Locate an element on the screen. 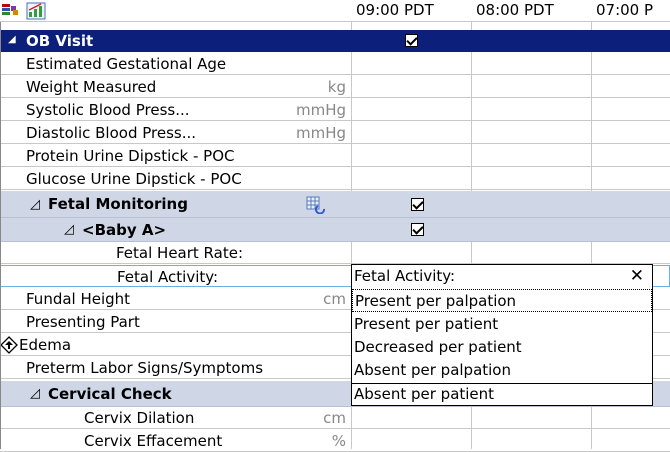 This screenshot has width=670, height=452. row-estimated-gestational-age: Estimated Gestational Age is located at coordinates (335, 64).